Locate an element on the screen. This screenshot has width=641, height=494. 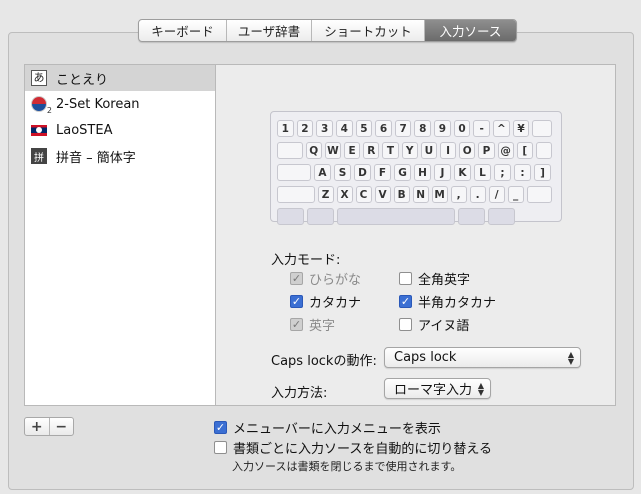
input-mode-label: 入力モード: is located at coordinates (306, 260).